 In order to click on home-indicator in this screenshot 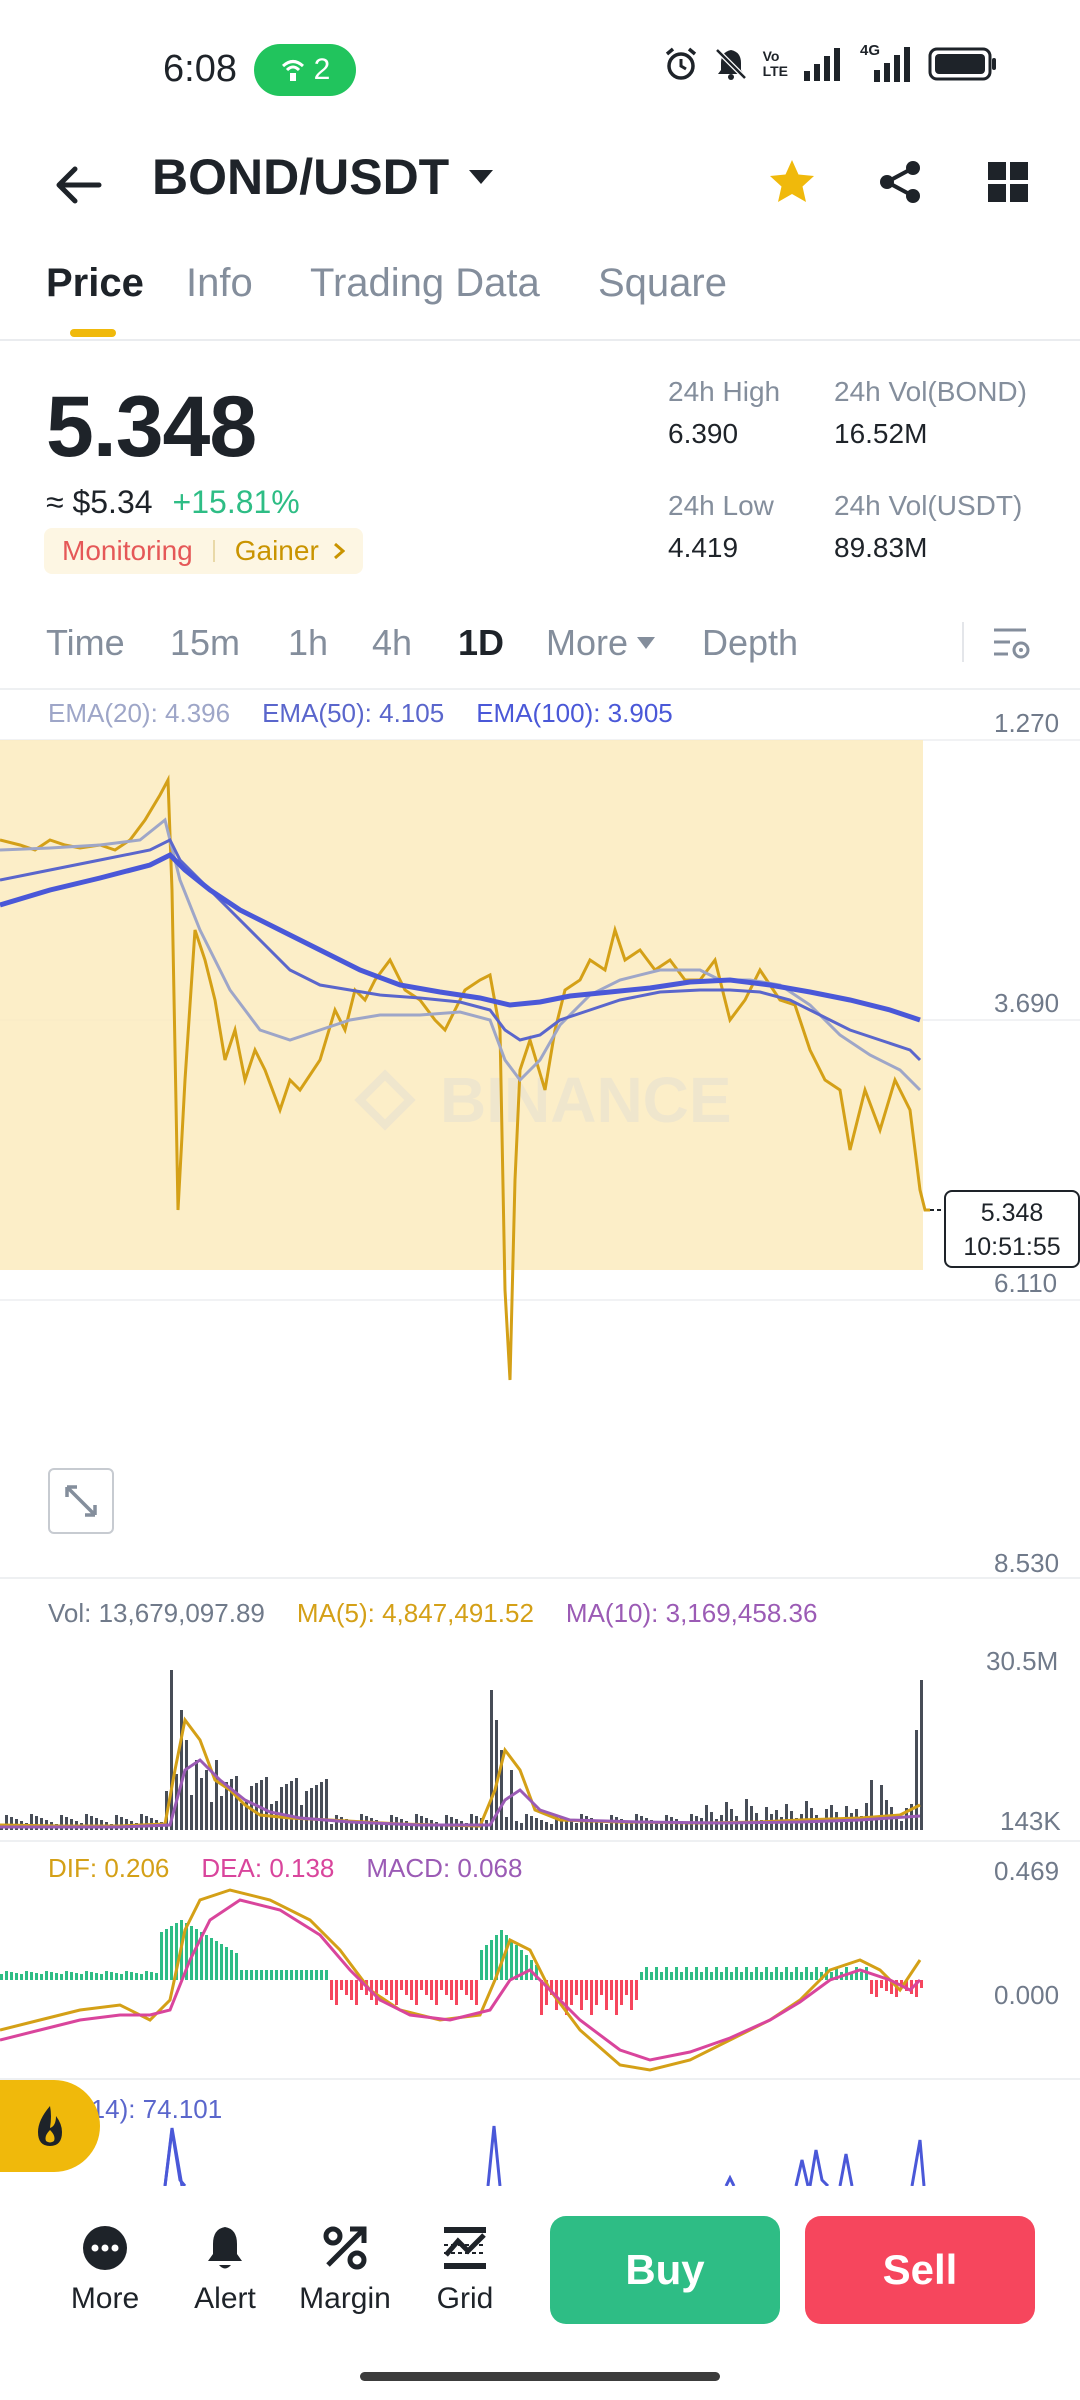, I will do `click(540, 2376)`.